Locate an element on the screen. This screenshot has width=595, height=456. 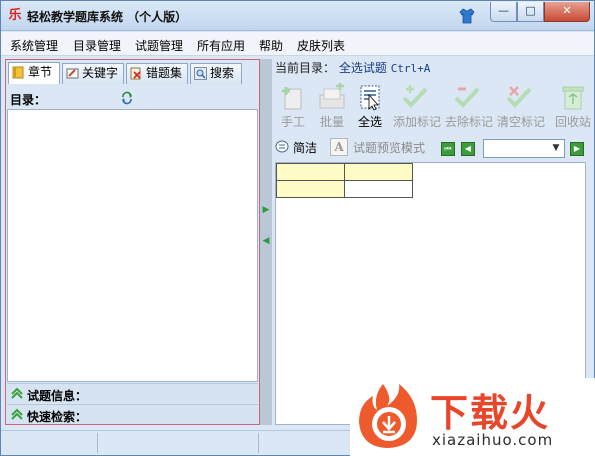
tab-label: 章节 is located at coordinates (40, 72).